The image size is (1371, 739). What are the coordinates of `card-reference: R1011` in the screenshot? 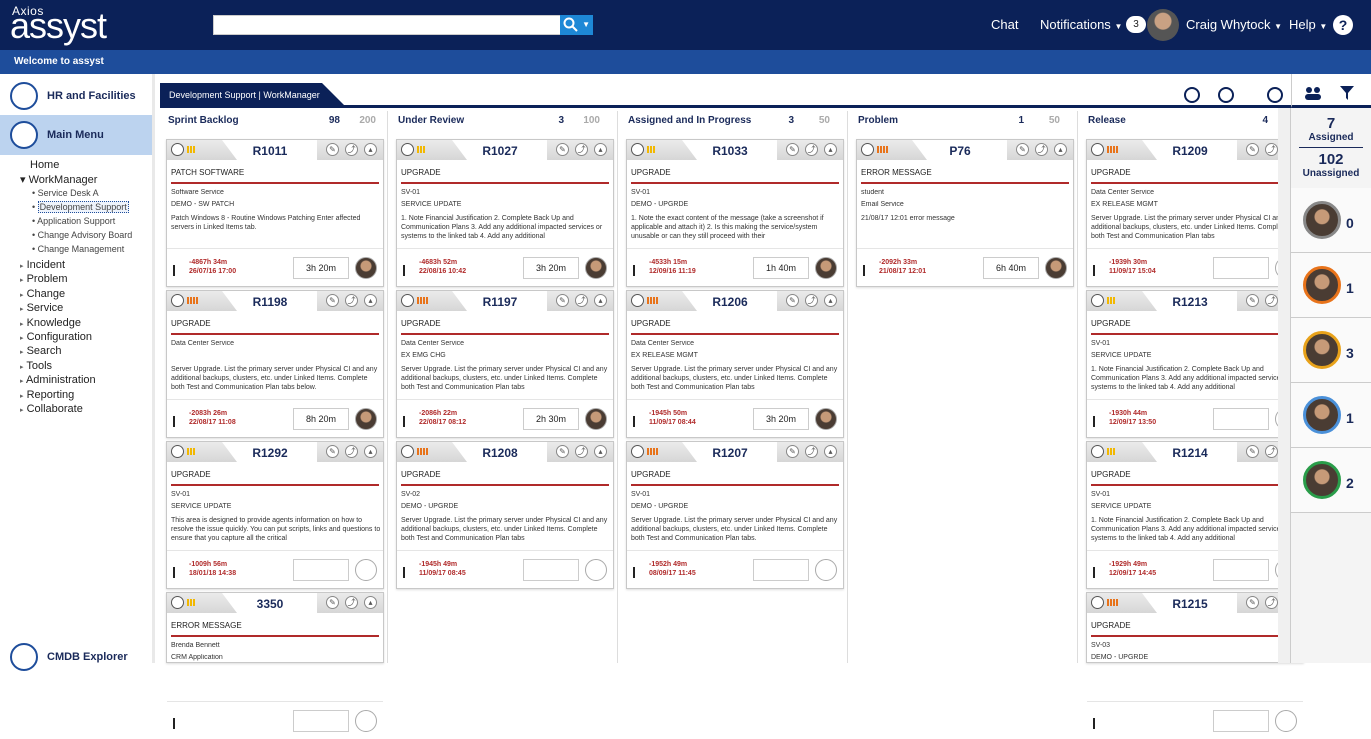 It's located at (270, 151).